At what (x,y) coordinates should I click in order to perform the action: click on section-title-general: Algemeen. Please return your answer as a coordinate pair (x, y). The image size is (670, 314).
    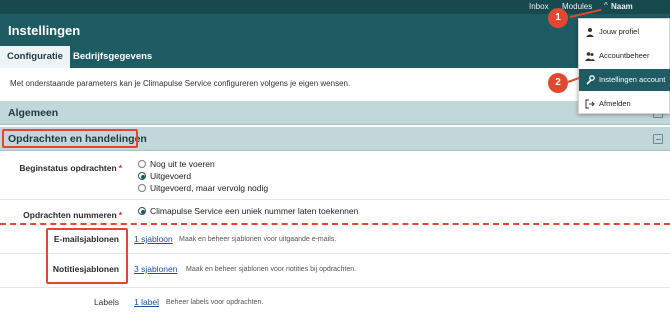
    Looking at the image, I should click on (33, 113).